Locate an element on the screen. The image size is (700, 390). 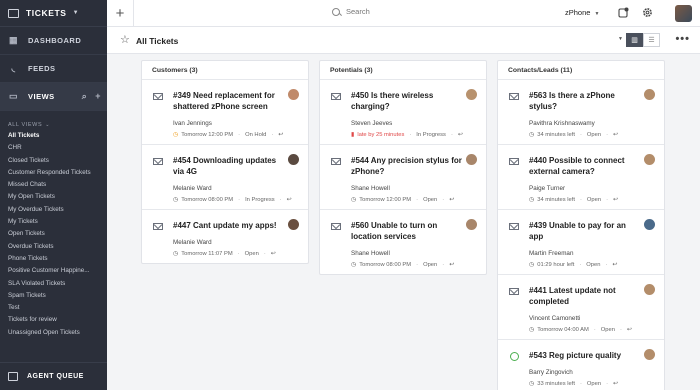
view-list-item: CHR is located at coordinates (57, 148).